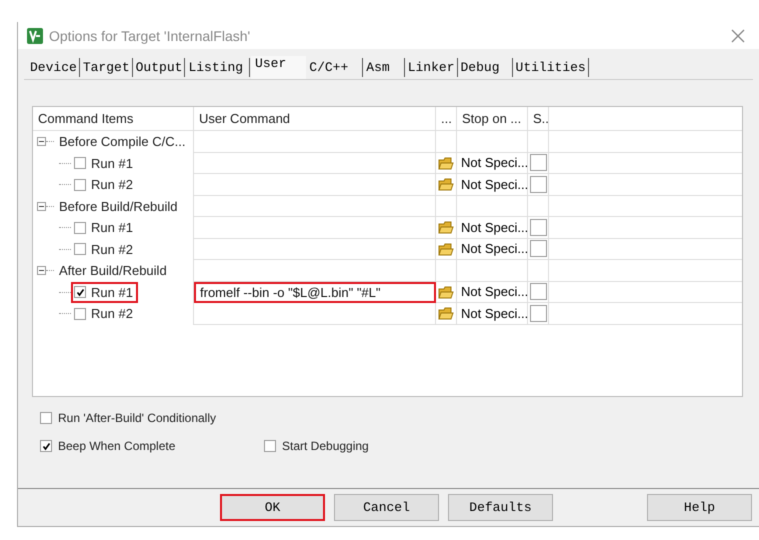 Image resolution: width=759 pixels, height=540 pixels. What do you see at coordinates (500, 507) in the screenshot?
I see `dialog-button: Defaults` at bounding box center [500, 507].